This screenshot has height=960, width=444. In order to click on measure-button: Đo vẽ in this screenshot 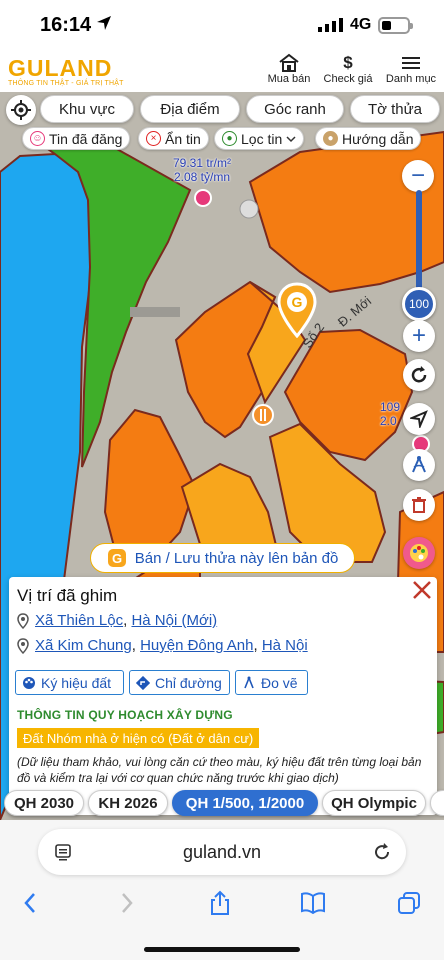, I will do `click(271, 682)`.